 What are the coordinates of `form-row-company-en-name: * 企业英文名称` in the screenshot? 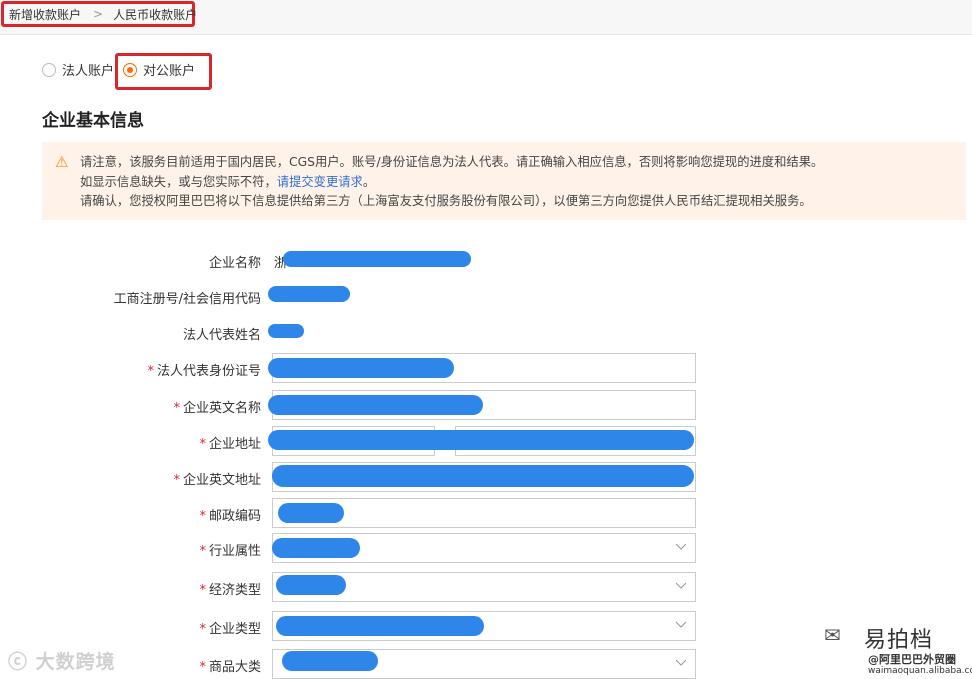 It's located at (486, 405).